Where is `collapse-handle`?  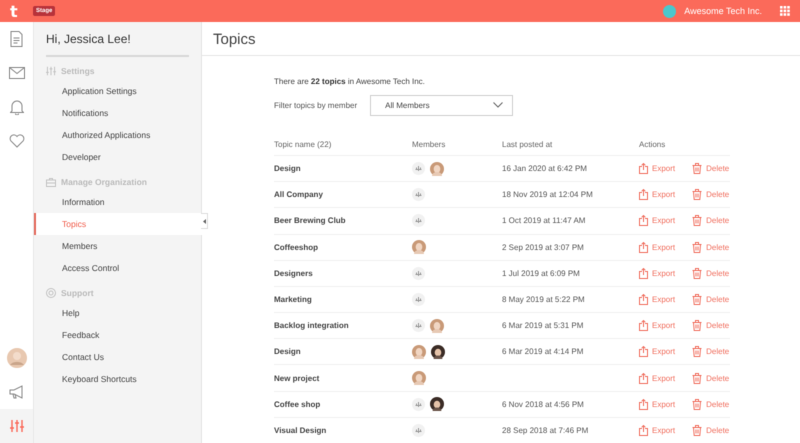
collapse-handle is located at coordinates (204, 221).